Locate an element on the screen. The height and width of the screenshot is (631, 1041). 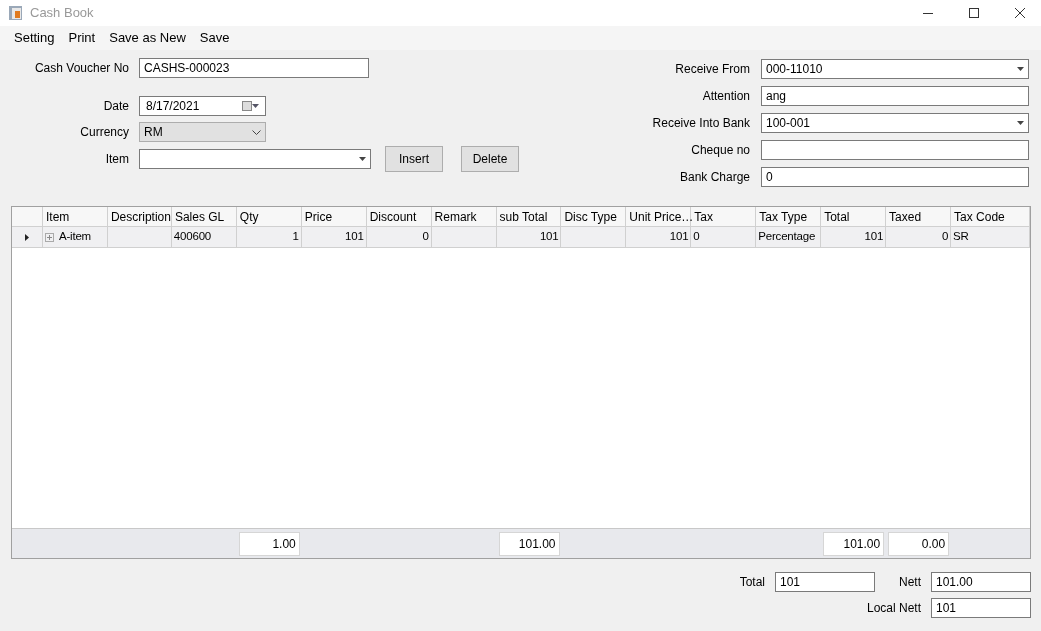
field-label: Total is located at coordinates (752, 582).